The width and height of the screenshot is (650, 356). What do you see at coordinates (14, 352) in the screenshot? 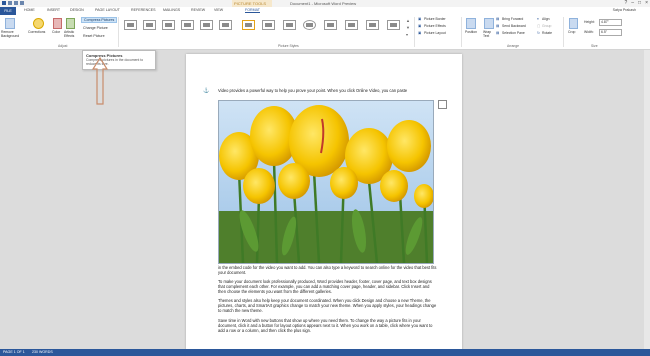
I see `page-count: PAGE 1 OF 1` at bounding box center [14, 352].